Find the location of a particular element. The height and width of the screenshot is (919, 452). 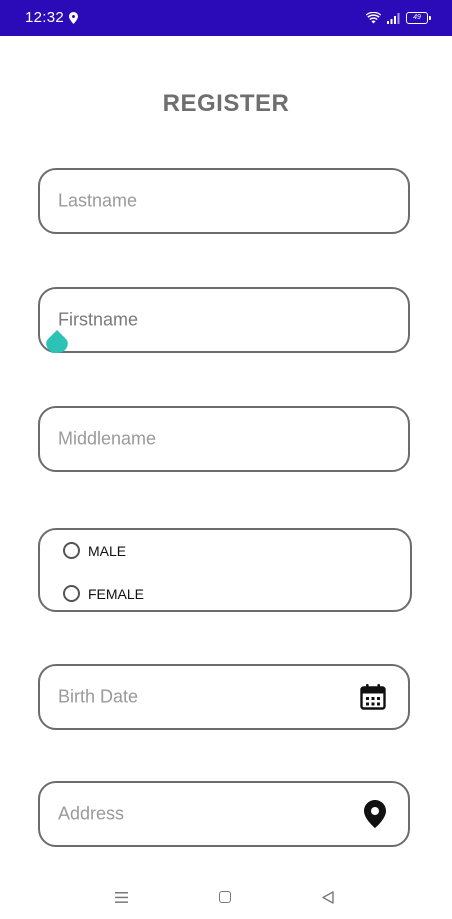

home-icon is located at coordinates (225, 897).